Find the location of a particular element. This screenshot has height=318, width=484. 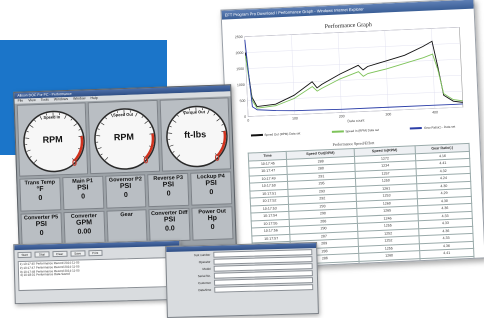

legend-item: Speed Out (RPM) Data set is located at coordinates (275, 134).